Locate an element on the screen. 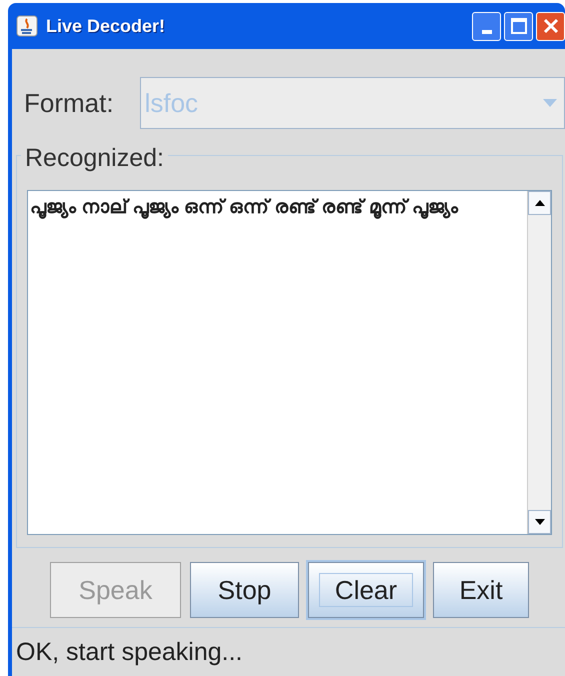 The image size is (565, 676). scrollbar is located at coordinates (539, 362).